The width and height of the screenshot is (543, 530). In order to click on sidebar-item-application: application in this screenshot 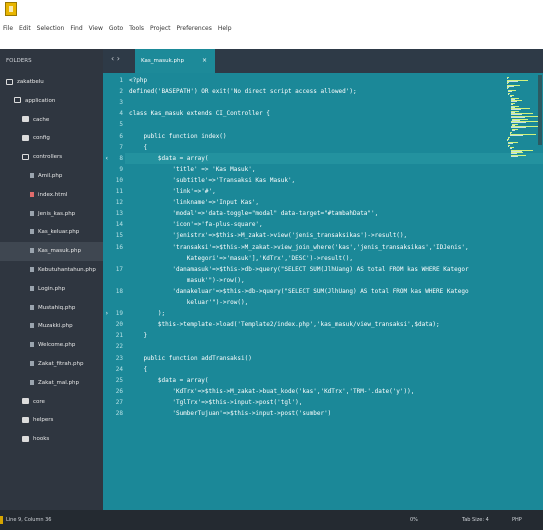, I will do `click(51, 101)`.